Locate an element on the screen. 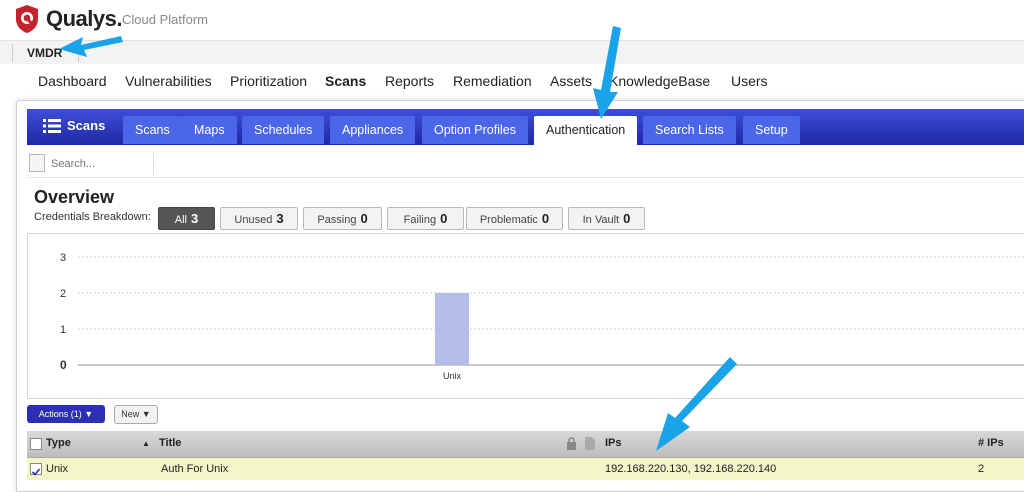 This screenshot has height=492, width=1024. filter-passing-button: Passing 0 is located at coordinates (342, 218).